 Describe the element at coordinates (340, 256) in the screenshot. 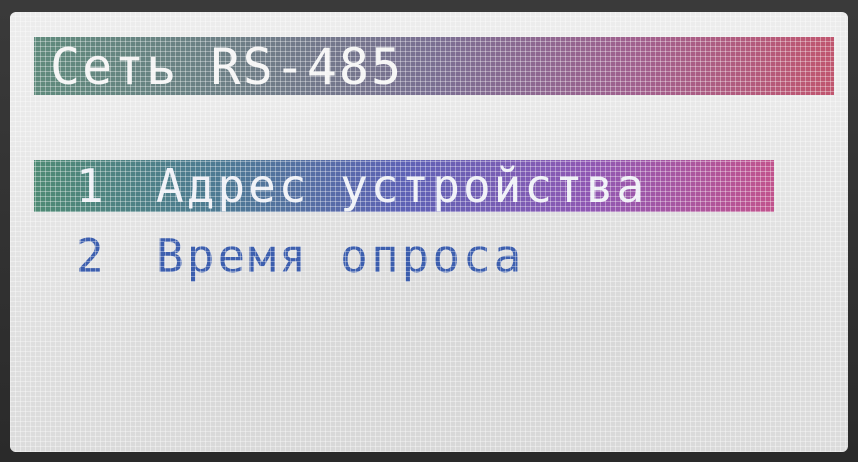

I see `menu-item-label: Время опроса` at that location.